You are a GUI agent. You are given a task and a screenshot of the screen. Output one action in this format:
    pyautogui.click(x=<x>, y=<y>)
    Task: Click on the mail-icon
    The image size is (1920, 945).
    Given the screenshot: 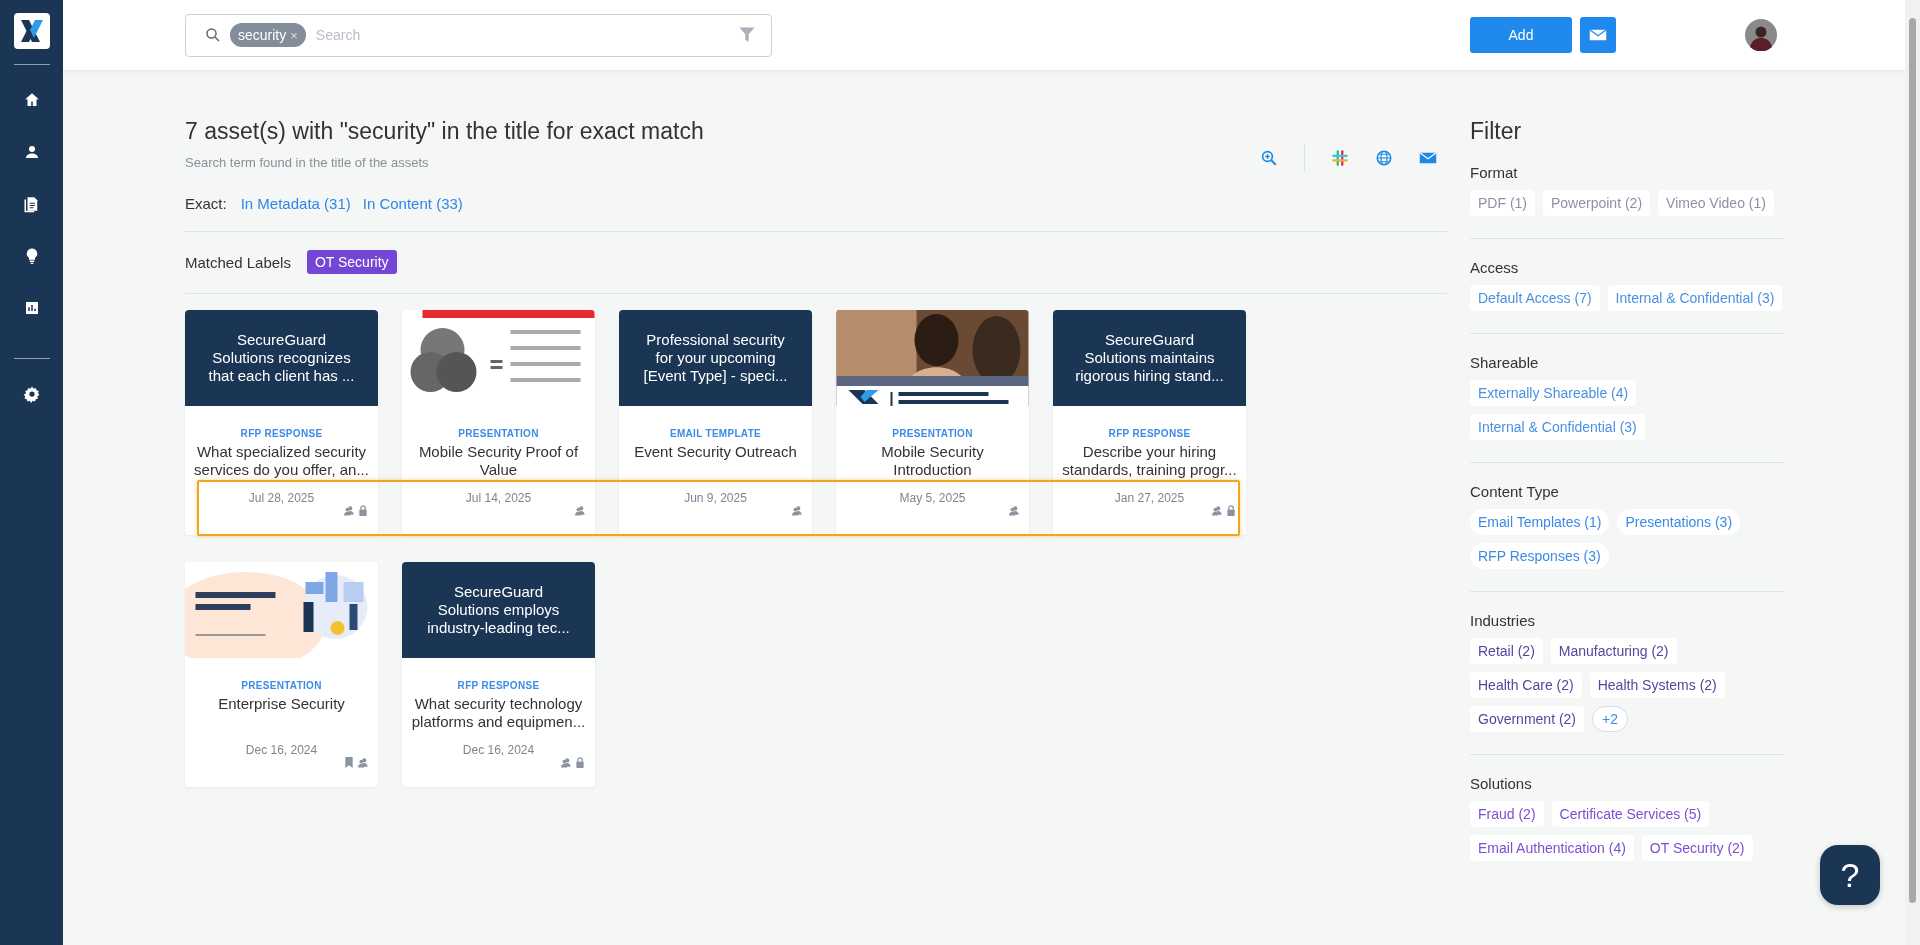 What is the action you would take?
    pyautogui.click(x=1598, y=35)
    